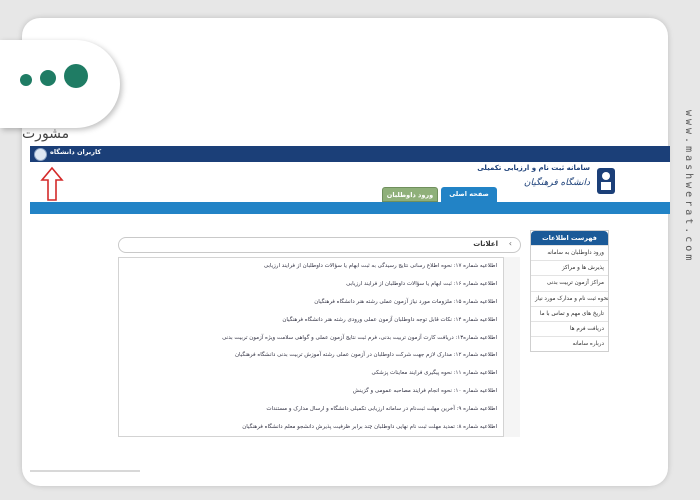  What do you see at coordinates (533, 168) in the screenshot?
I see `brand-title: سامانه ثبت نام و ارزیابی تکمیلی` at bounding box center [533, 168].